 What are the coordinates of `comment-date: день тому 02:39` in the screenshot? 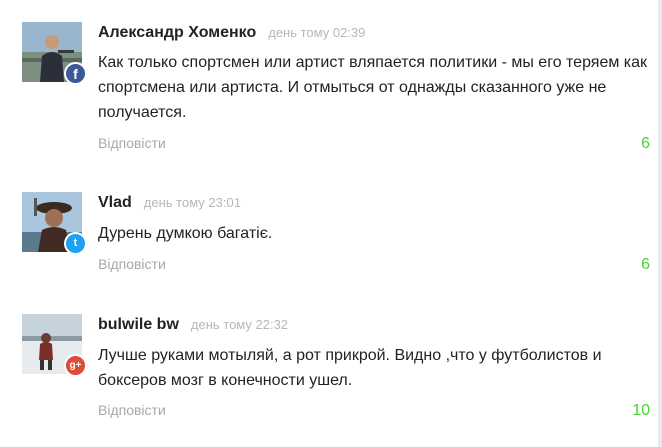 It's located at (317, 32).